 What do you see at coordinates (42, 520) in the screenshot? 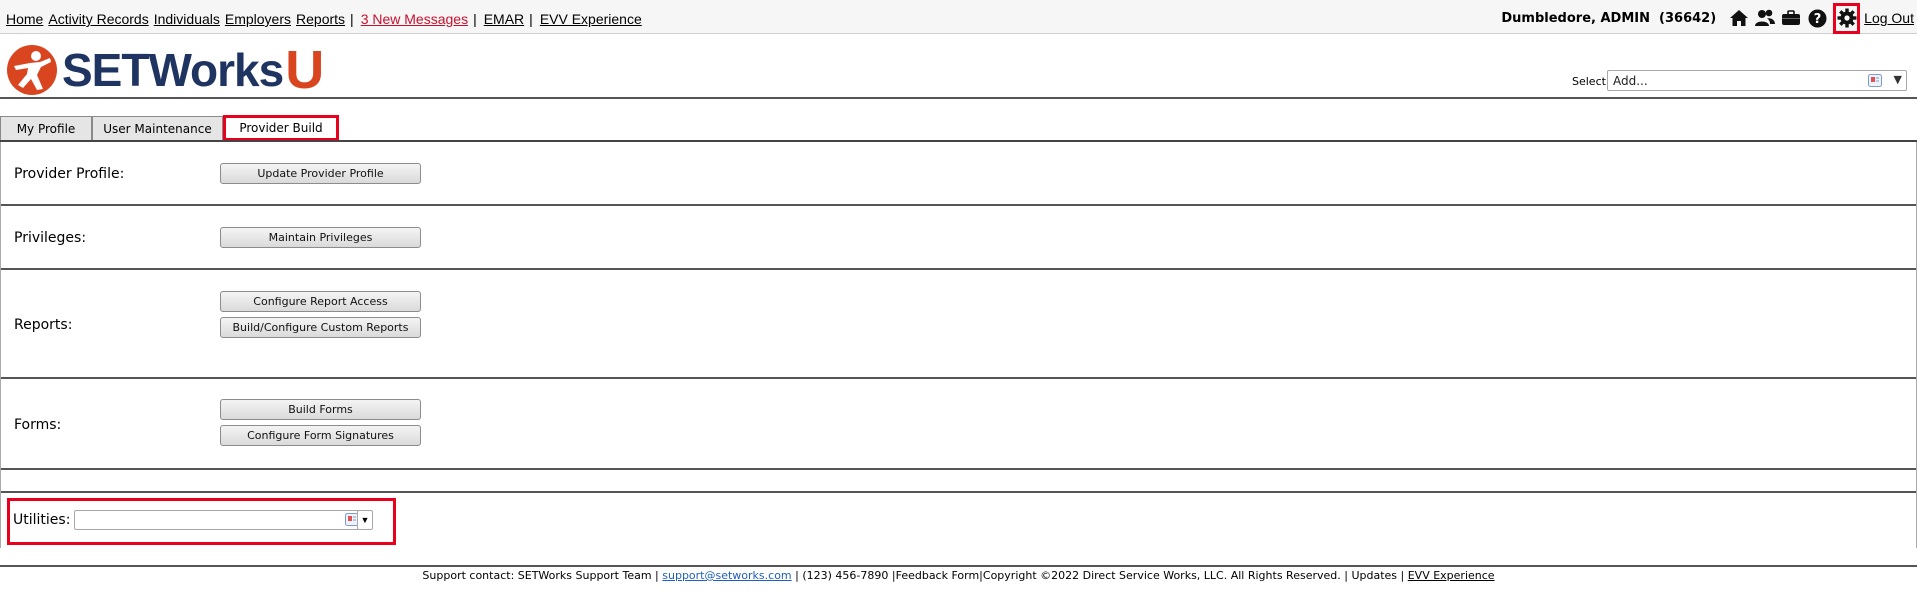
I see `utilities-label: Utilities:` at bounding box center [42, 520].